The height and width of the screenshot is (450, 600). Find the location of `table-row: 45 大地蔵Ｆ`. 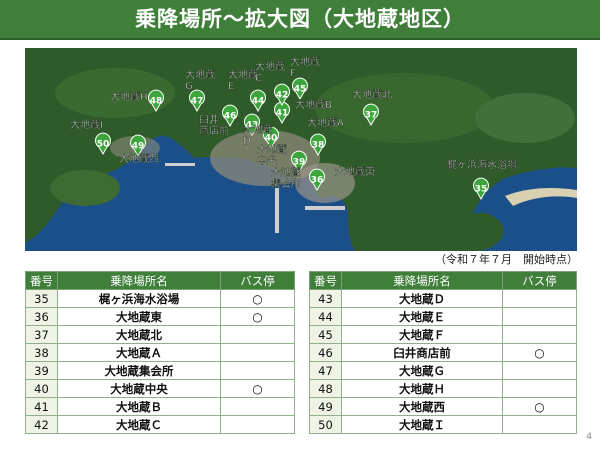

table-row: 45 大地蔵Ｆ is located at coordinates (443, 334).